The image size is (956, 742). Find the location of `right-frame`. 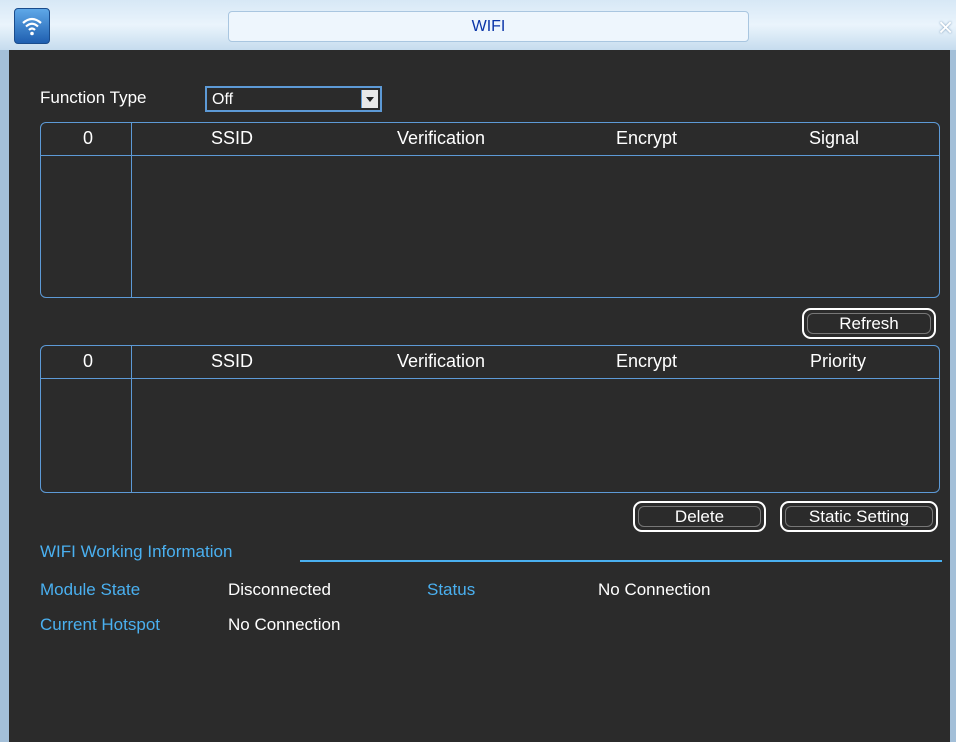

right-frame is located at coordinates (953, 396).